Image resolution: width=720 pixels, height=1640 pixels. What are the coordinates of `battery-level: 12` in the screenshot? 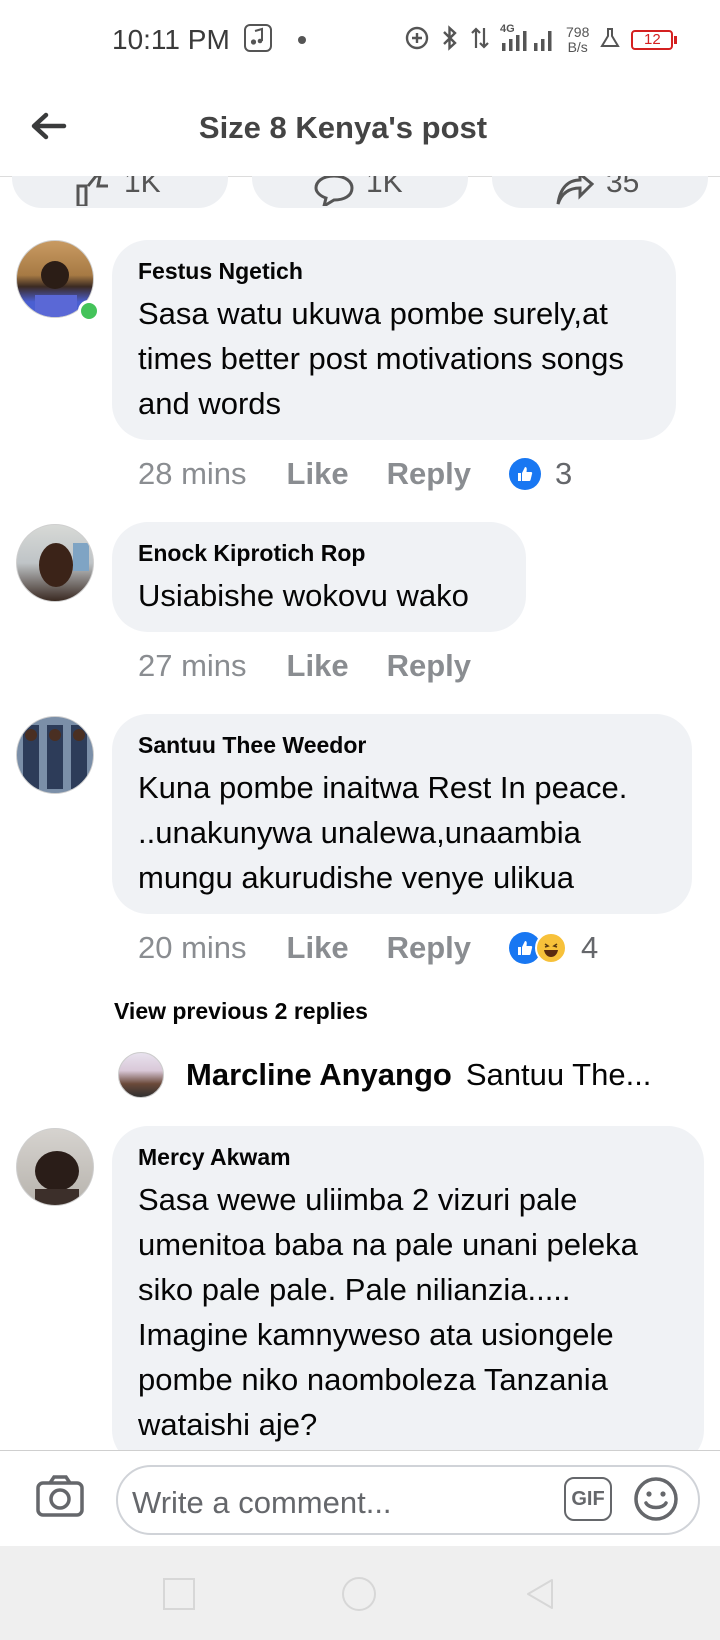 It's located at (652, 39).